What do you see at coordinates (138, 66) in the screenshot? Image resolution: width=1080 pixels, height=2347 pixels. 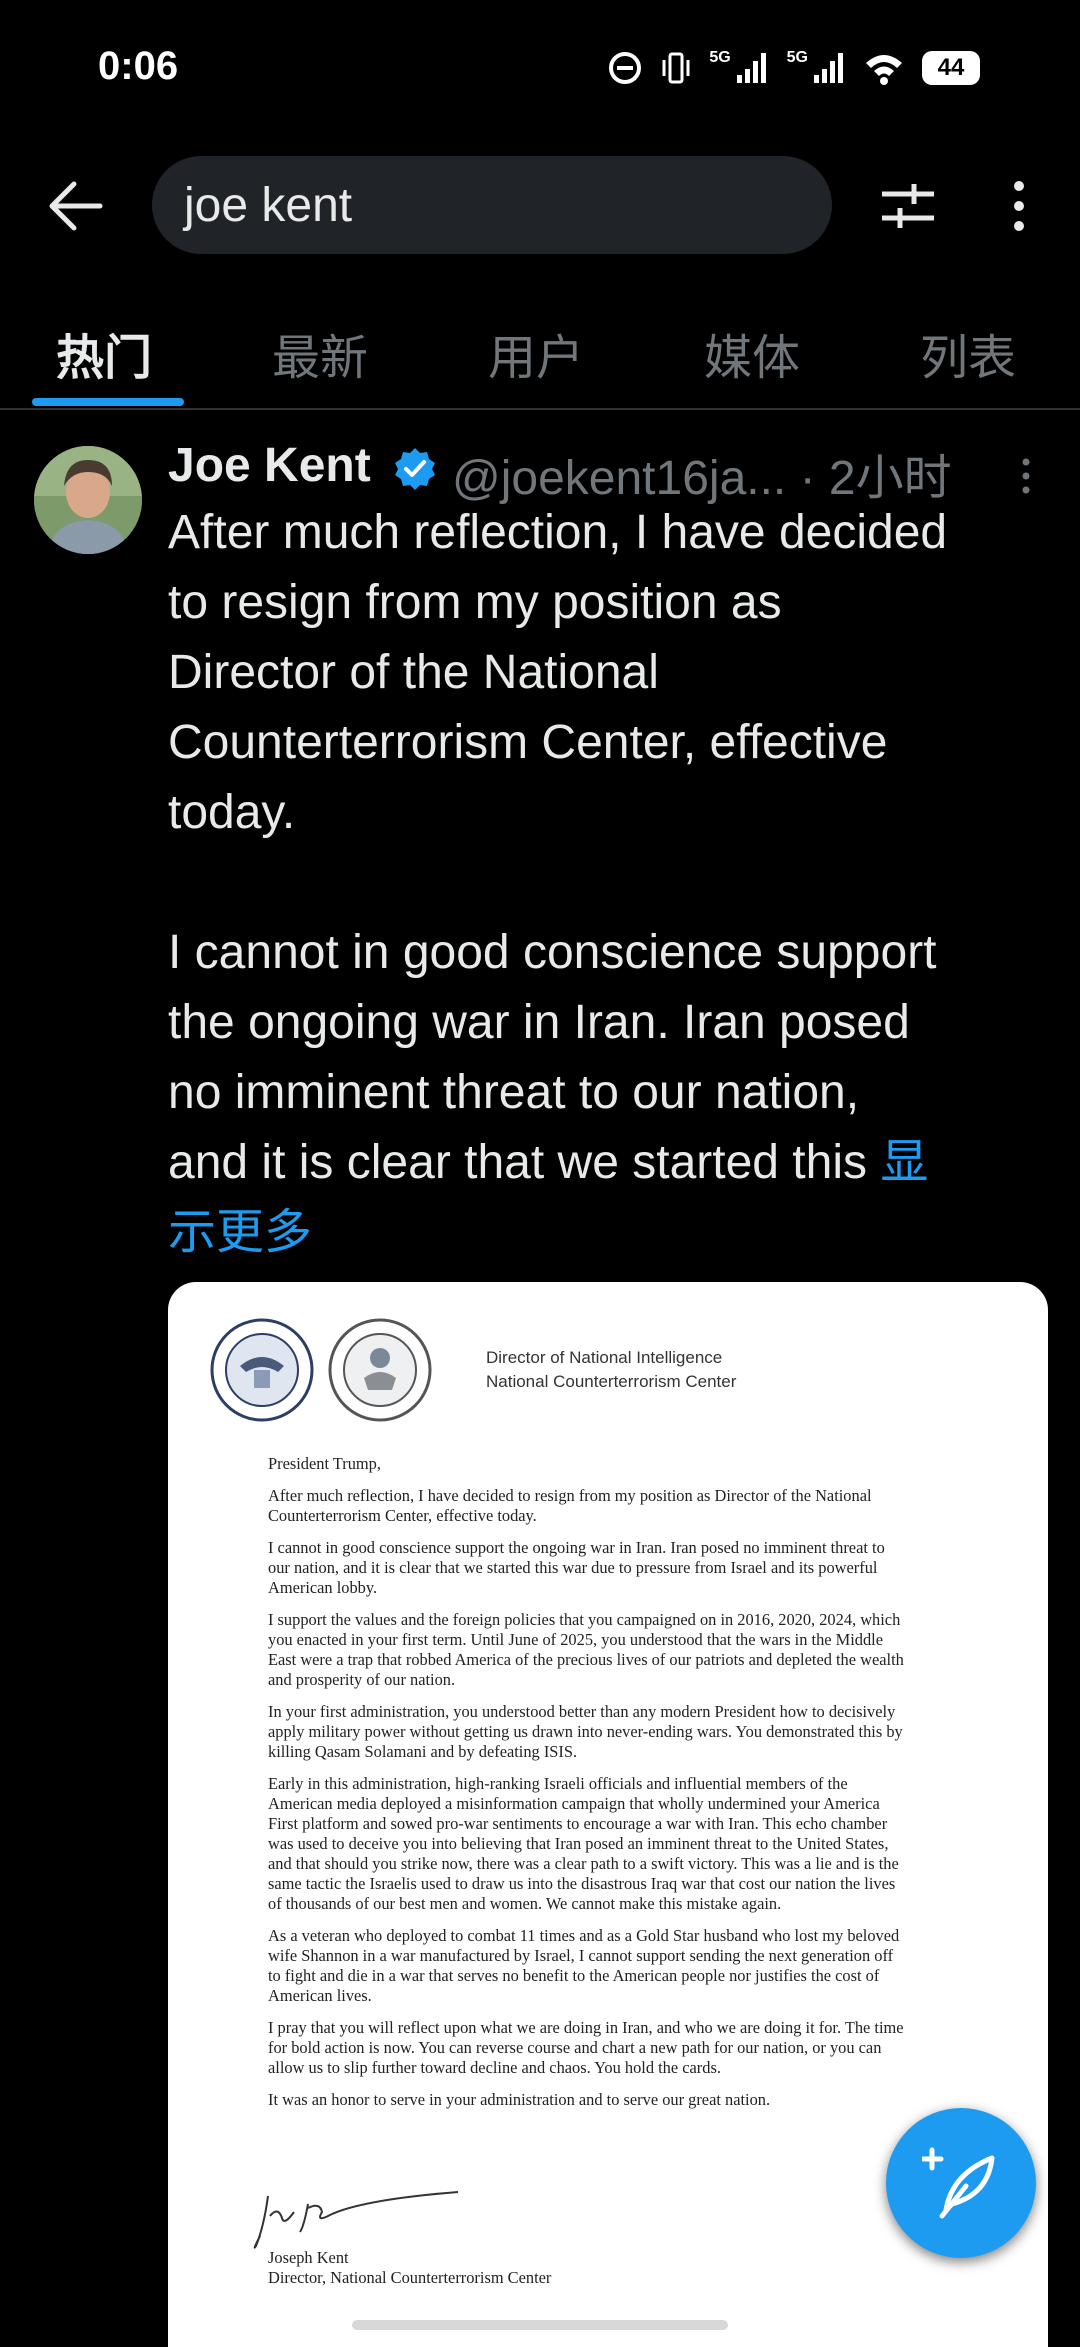 I see `status-time: 0:06` at bounding box center [138, 66].